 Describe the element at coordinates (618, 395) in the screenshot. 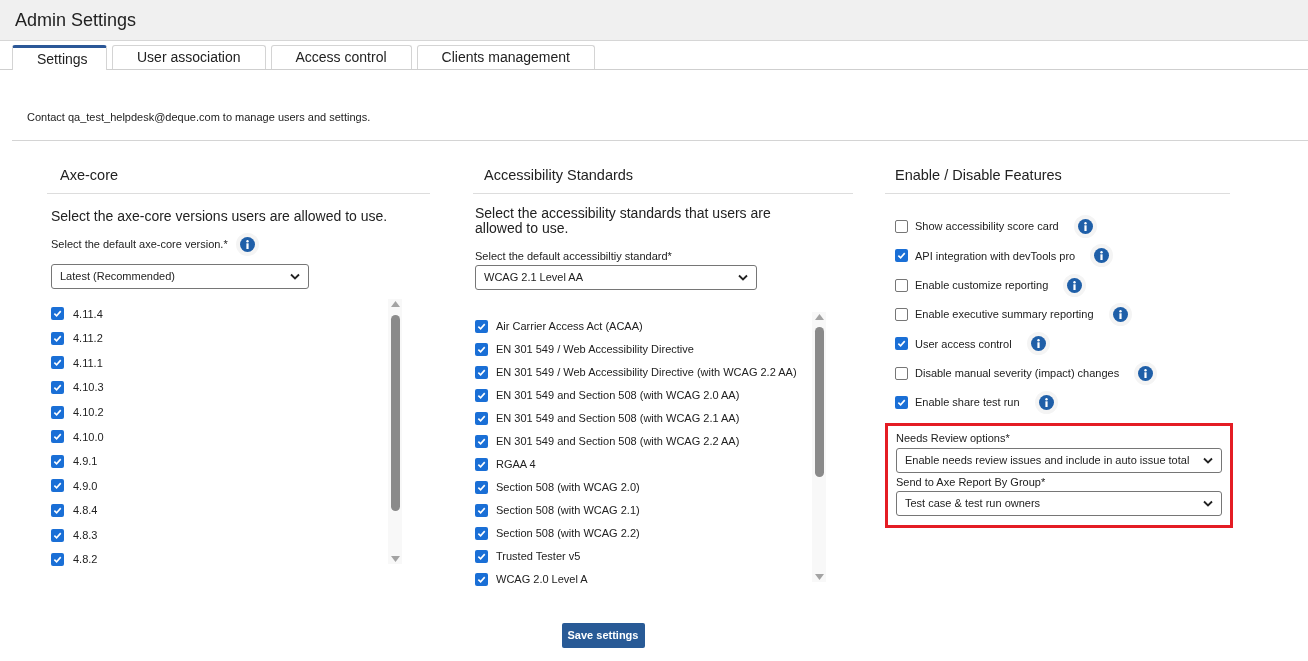

I see `standard-label: EN 301 549 and Section 508 (with WCAG 2.0 AA)` at that location.